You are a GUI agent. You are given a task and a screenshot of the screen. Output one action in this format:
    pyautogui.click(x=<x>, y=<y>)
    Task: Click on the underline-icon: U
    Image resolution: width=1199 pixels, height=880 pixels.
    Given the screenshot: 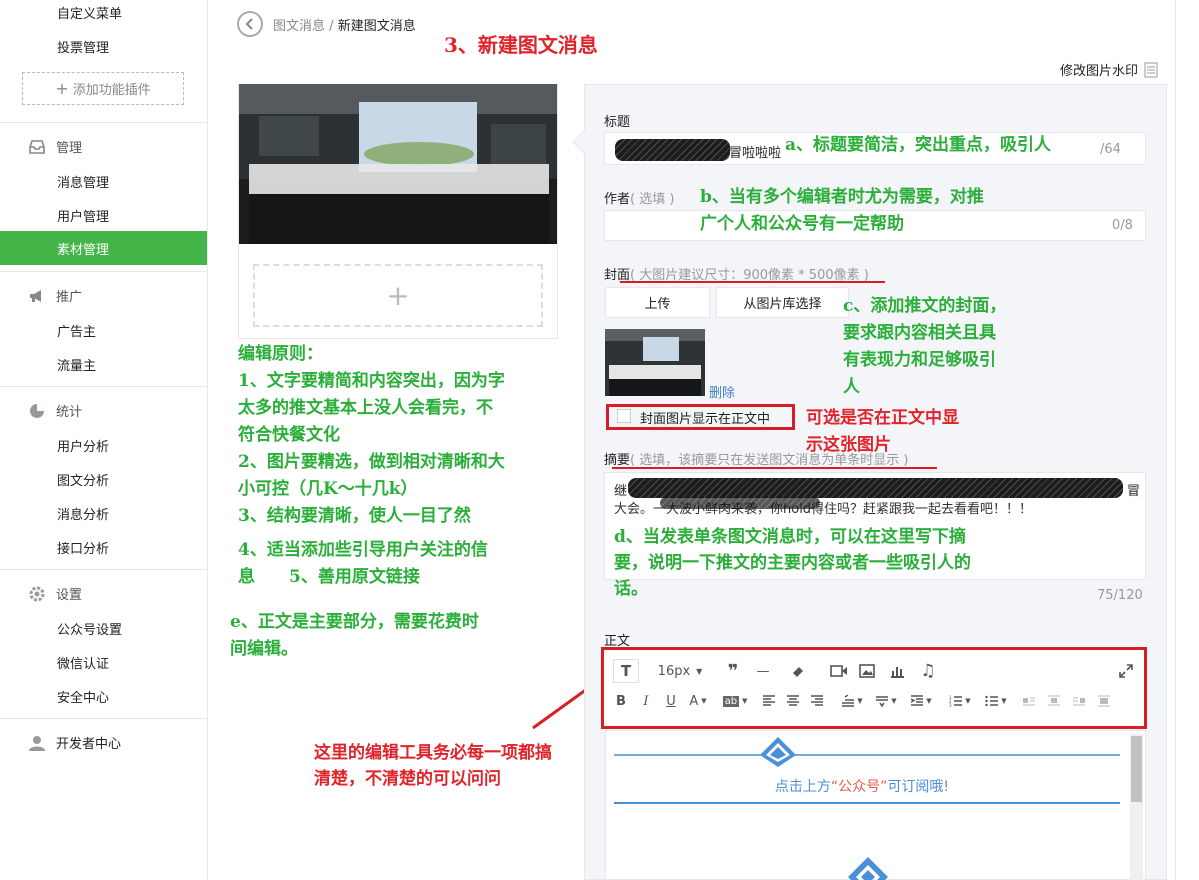 What is the action you would take?
    pyautogui.click(x=671, y=701)
    